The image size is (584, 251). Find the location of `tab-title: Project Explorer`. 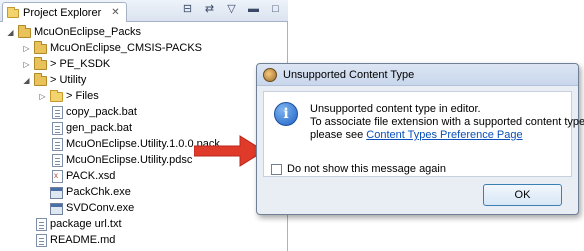

tab-title: Project Explorer is located at coordinates (62, 12).